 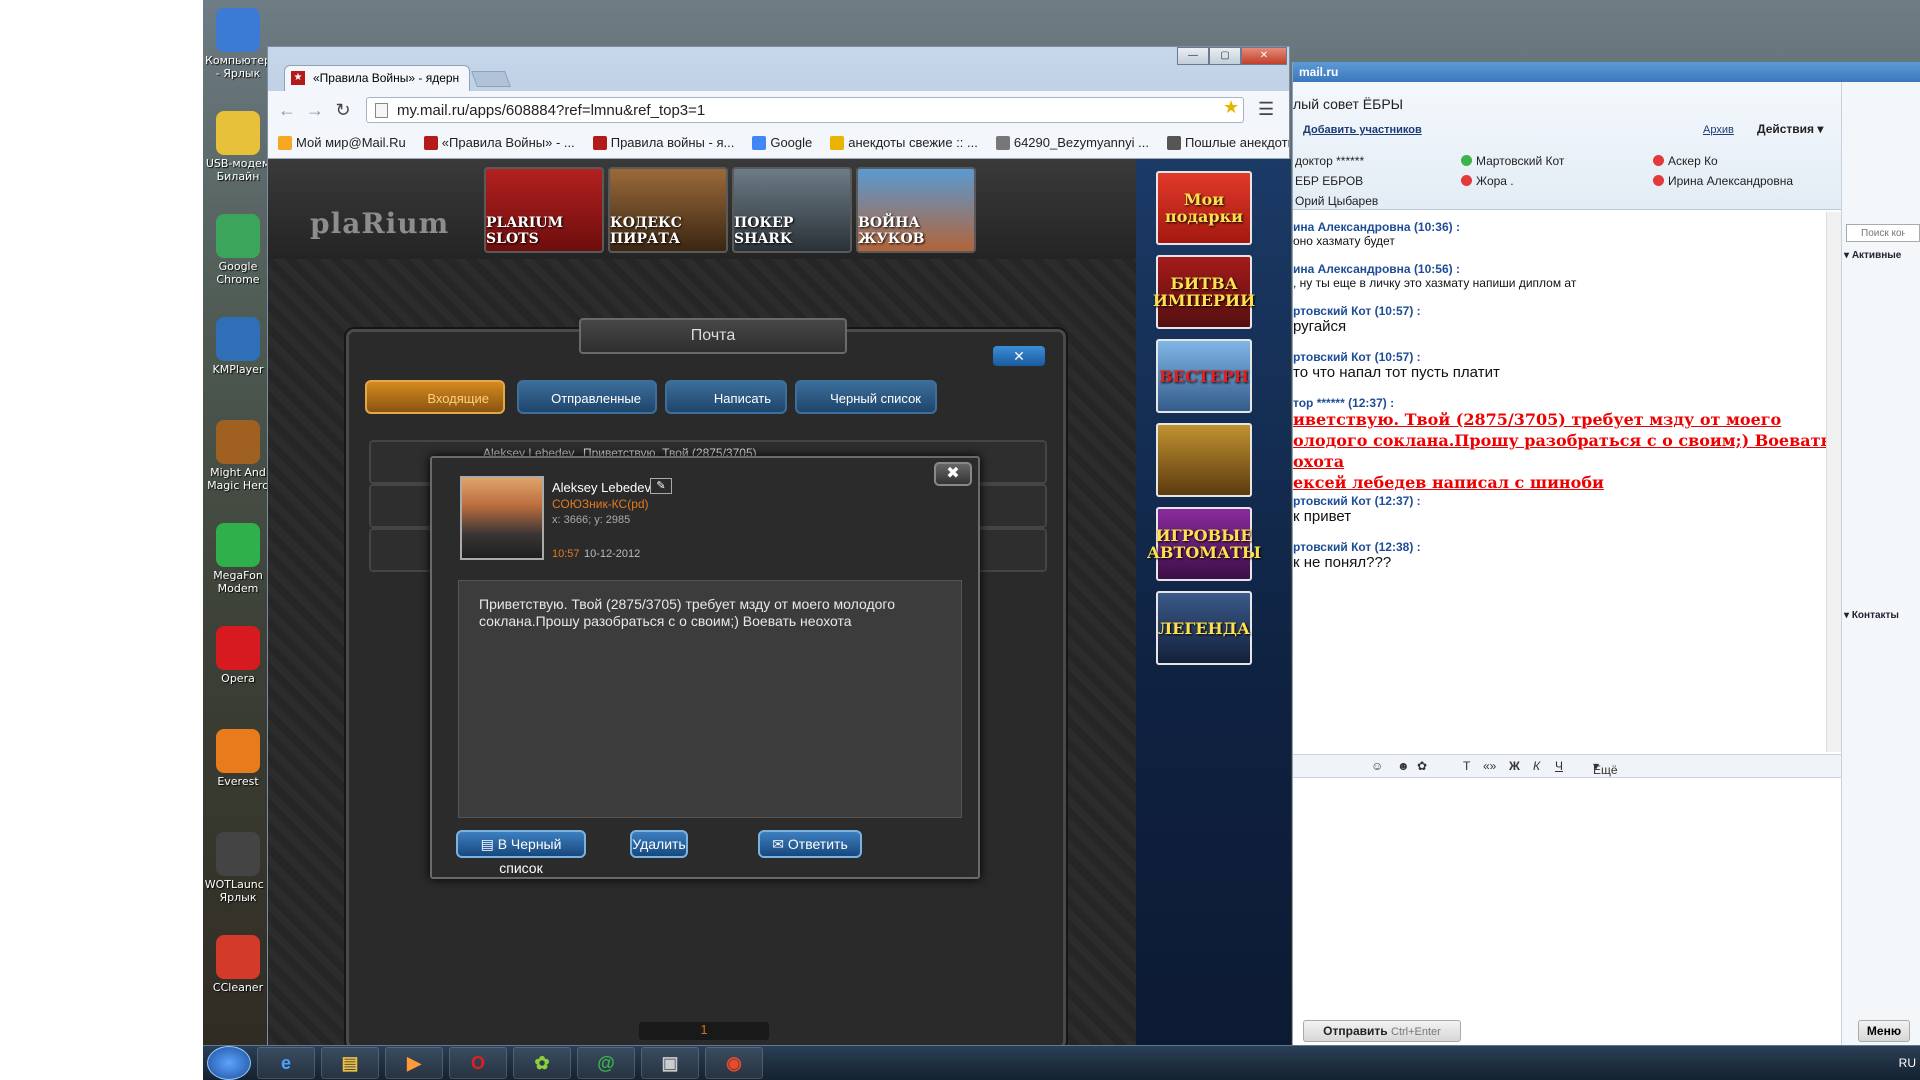 What do you see at coordinates (238, 854) in the screenshot?
I see `wot-icon` at bounding box center [238, 854].